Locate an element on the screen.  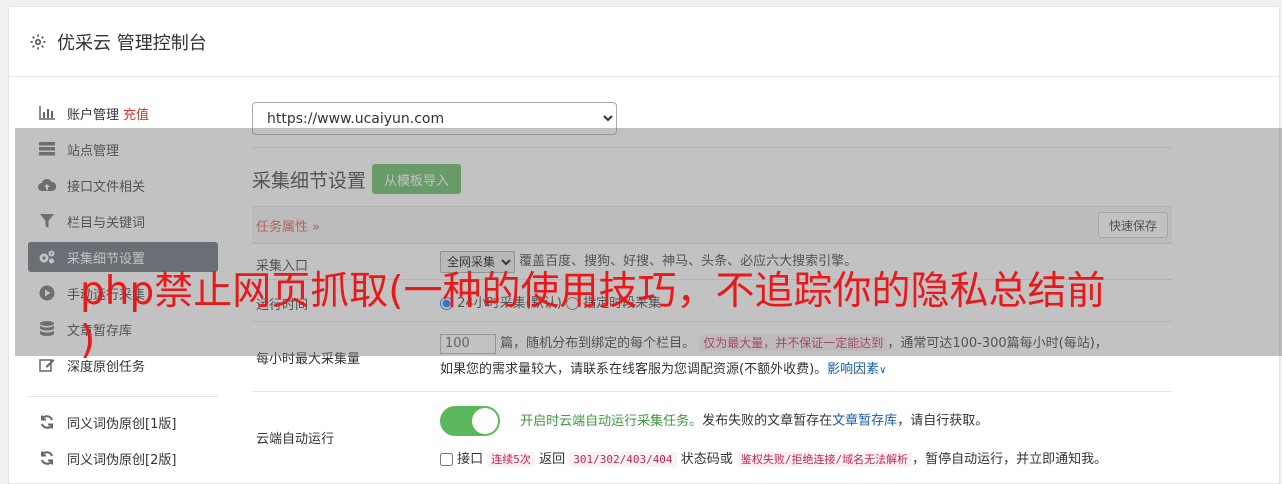
code-5-times: 连续5次 is located at coordinates (511, 459).